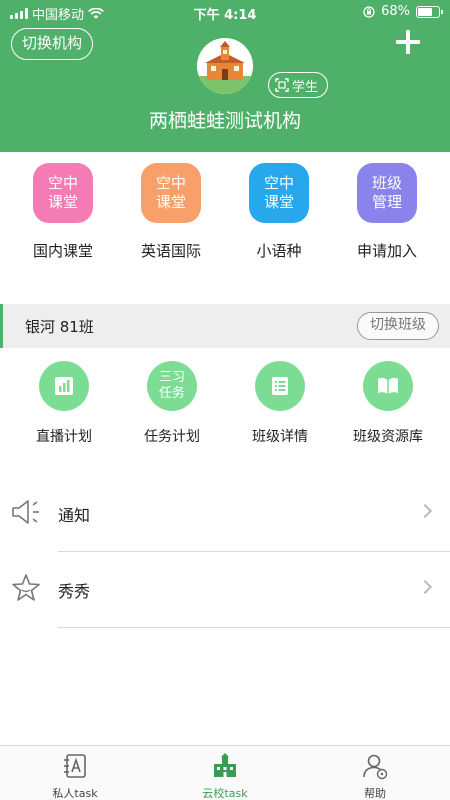  I want to click on battery-fill, so click(425, 11).